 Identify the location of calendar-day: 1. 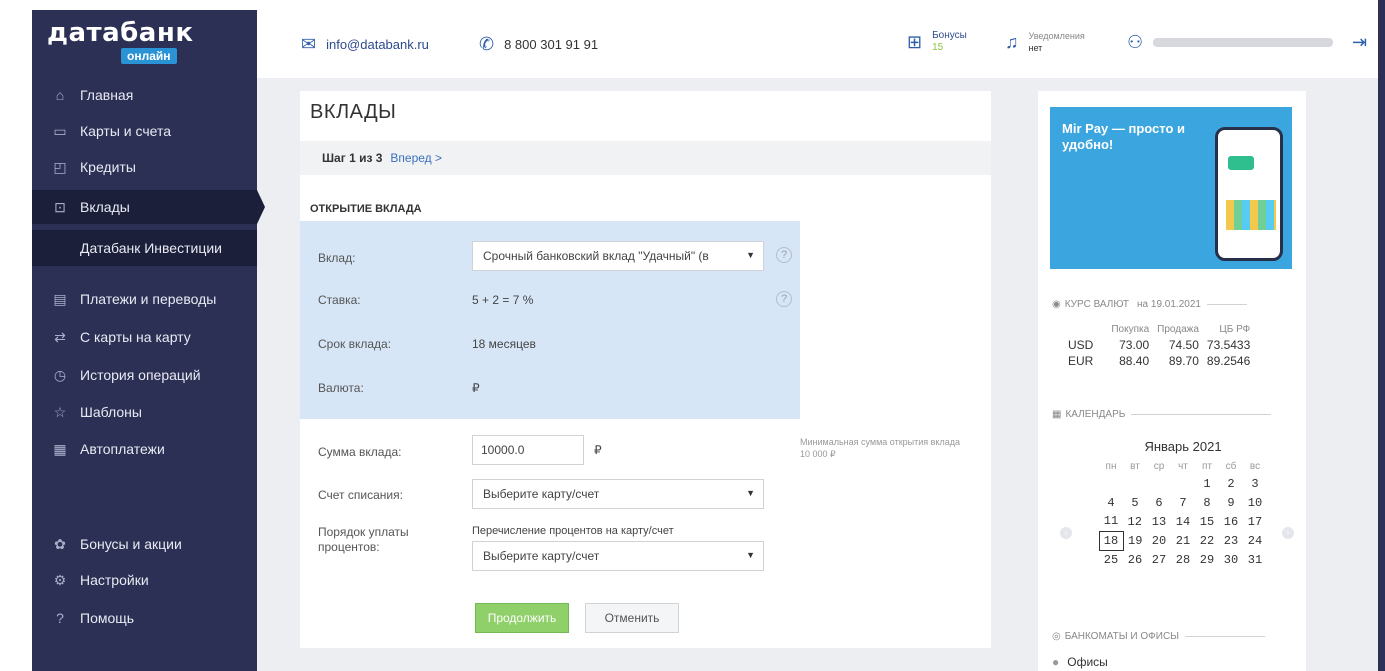
(1207, 483).